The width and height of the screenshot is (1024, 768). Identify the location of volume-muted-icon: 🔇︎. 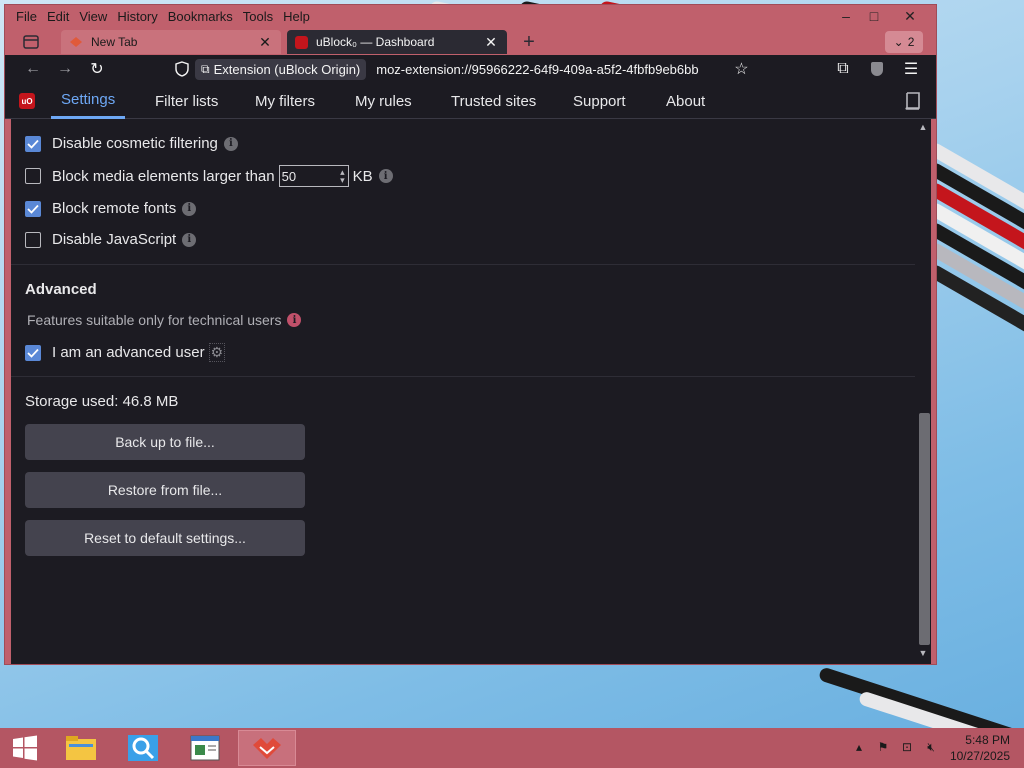
(931, 747).